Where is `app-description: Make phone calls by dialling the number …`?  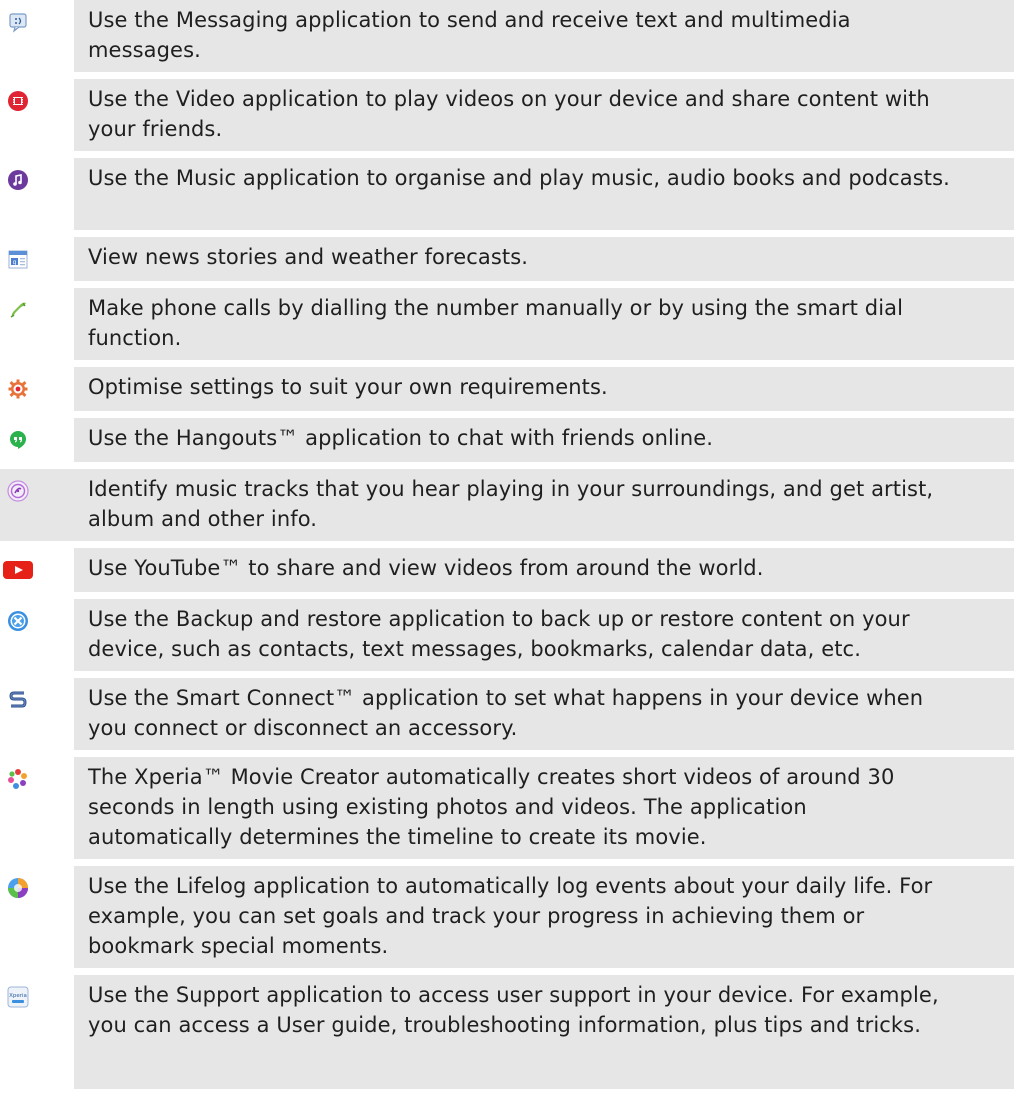
app-description: Make phone calls by dialling the number … is located at coordinates (496, 323).